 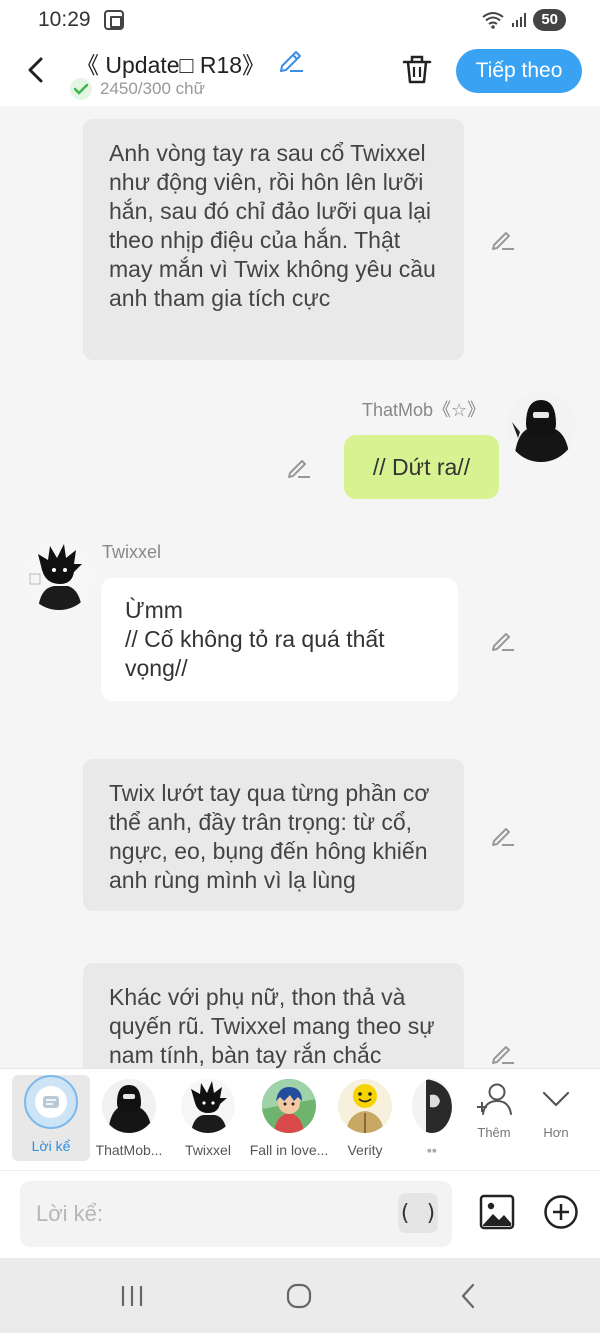 I want to click on blue-hair-avatar, so click(x=289, y=1106).